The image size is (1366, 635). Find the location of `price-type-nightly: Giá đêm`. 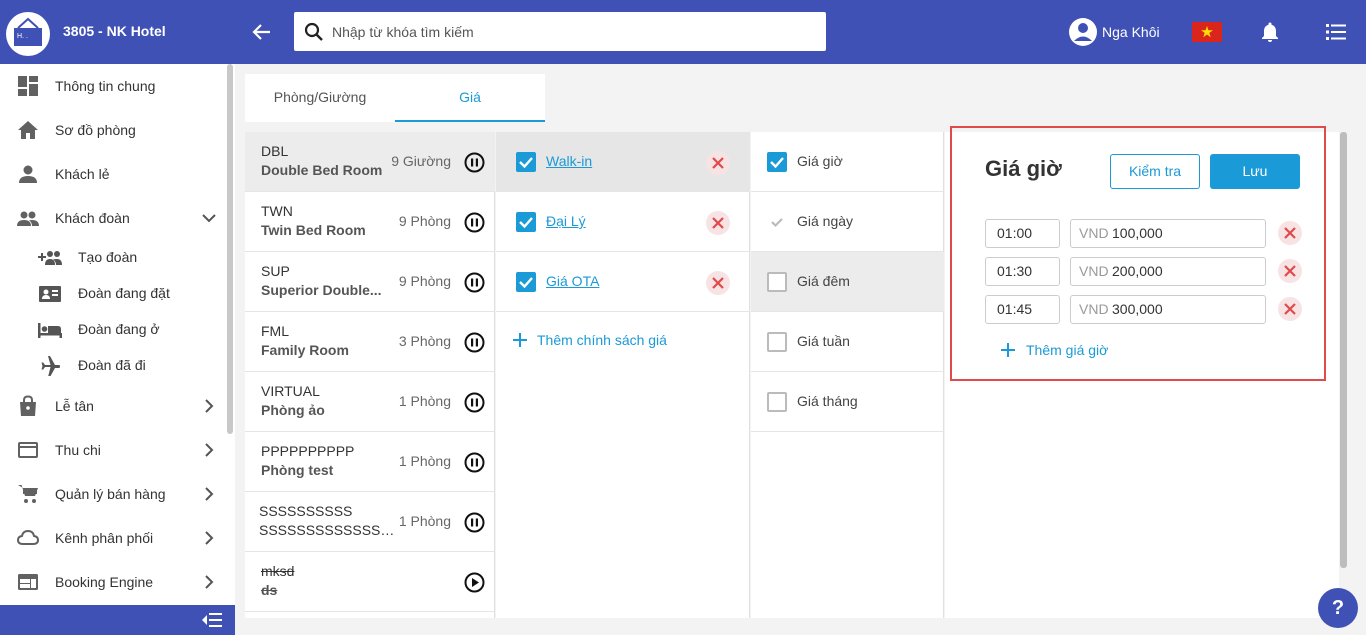

price-type-nightly: Giá đêm is located at coordinates (847, 282).